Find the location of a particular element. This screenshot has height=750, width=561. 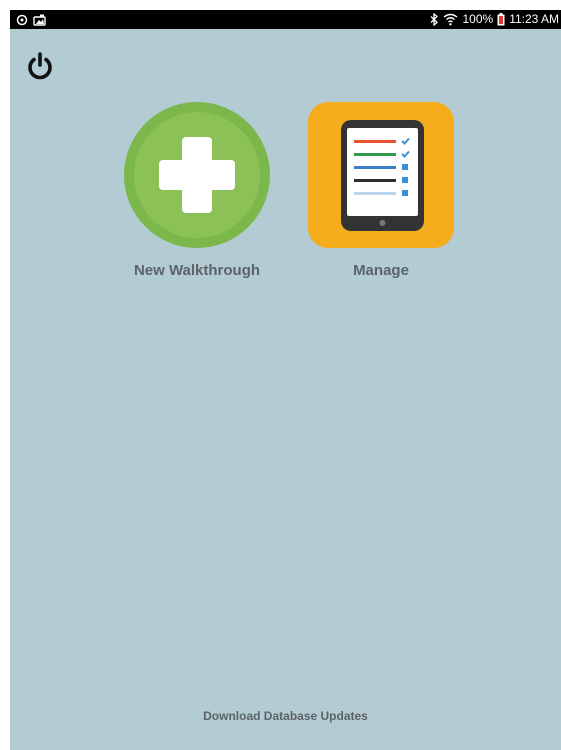

power-icon is located at coordinates (40, 66).